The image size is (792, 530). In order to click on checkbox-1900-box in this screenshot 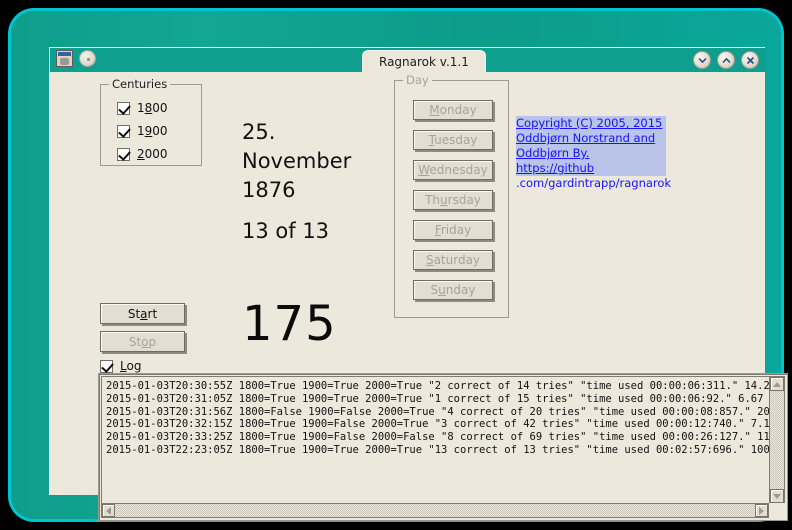, I will do `click(123, 131)`.